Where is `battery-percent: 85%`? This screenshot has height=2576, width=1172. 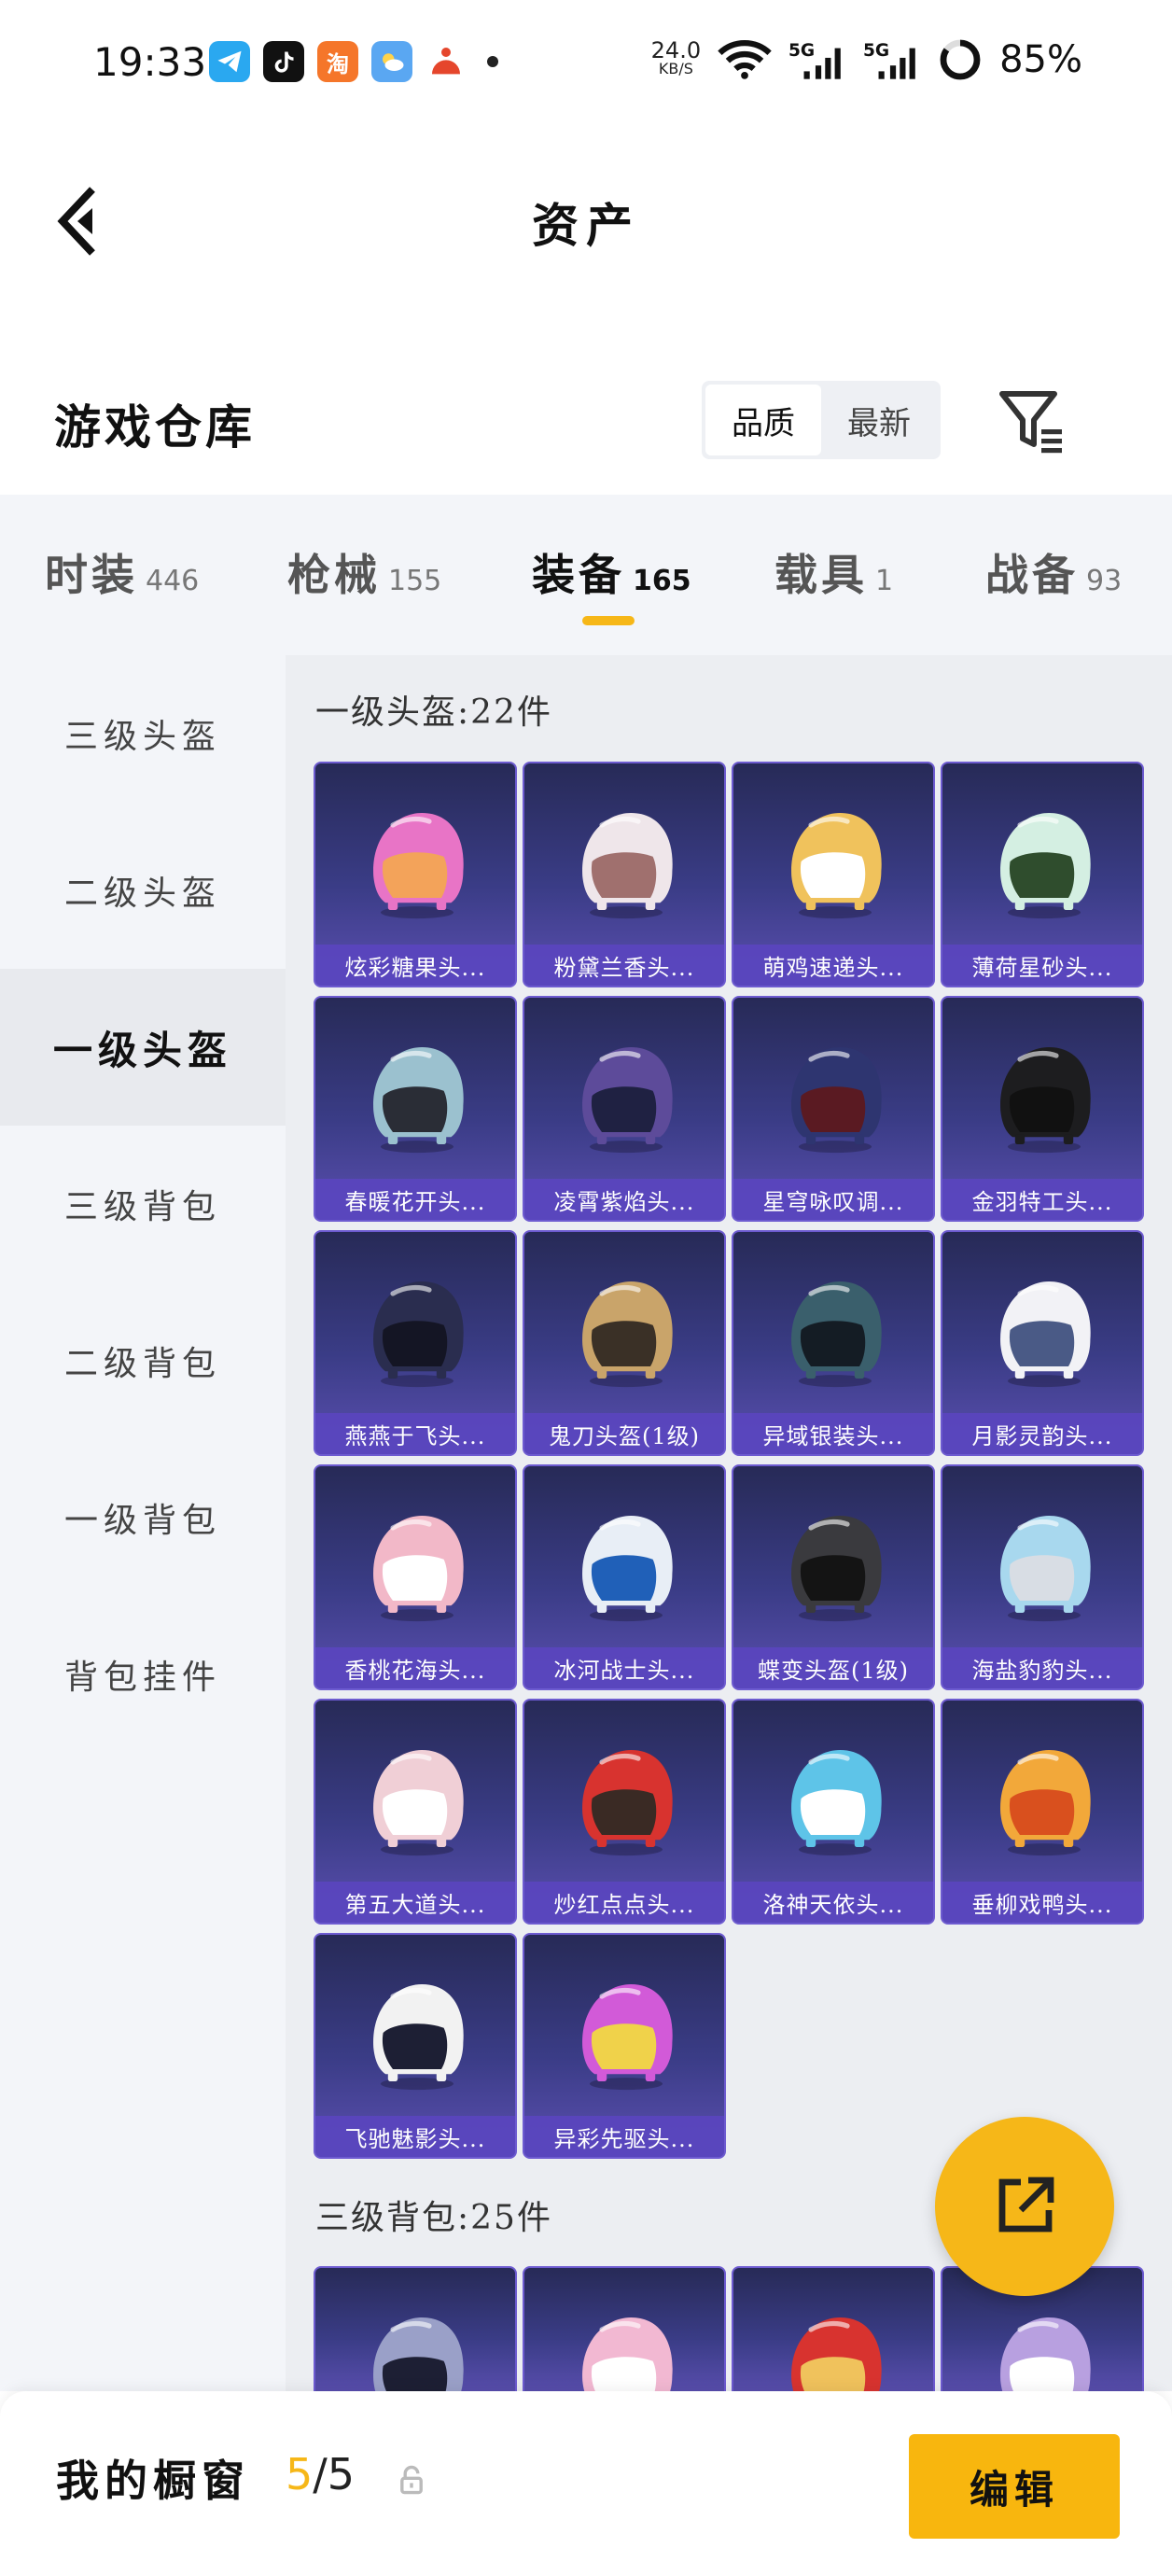
battery-percent: 85% is located at coordinates (1040, 59).